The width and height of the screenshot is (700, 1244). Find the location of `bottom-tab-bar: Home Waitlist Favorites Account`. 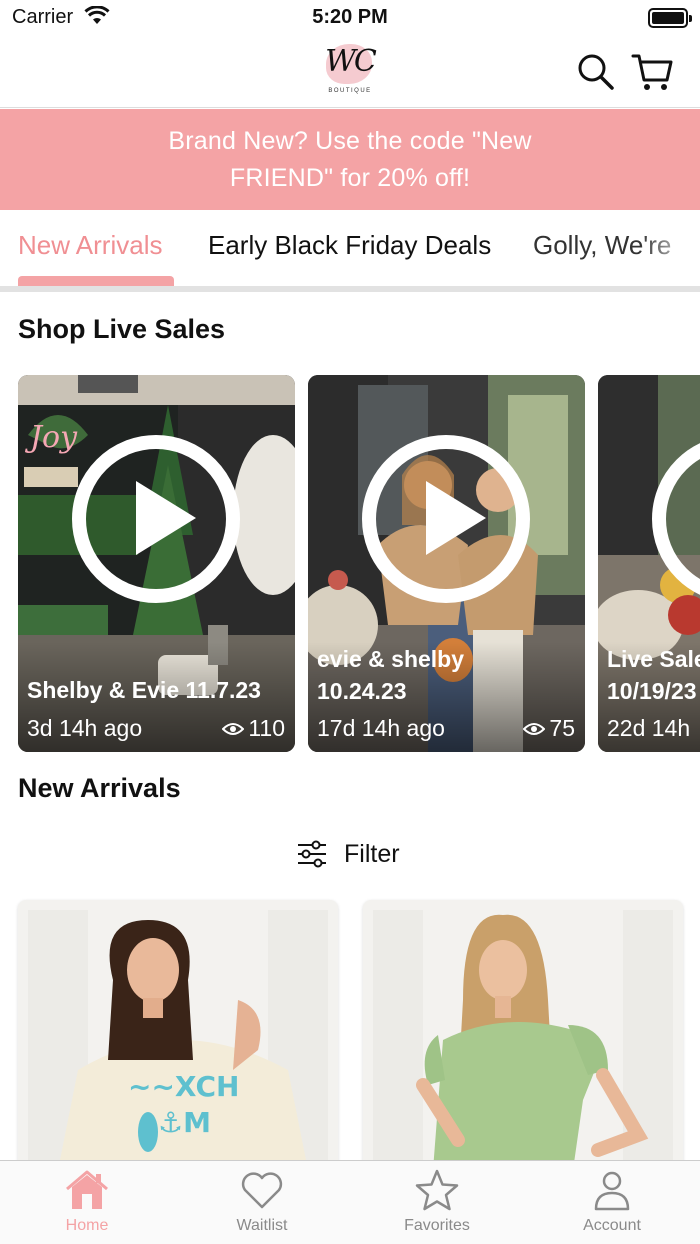

bottom-tab-bar: Home Waitlist Favorites Account is located at coordinates (350, 1202).